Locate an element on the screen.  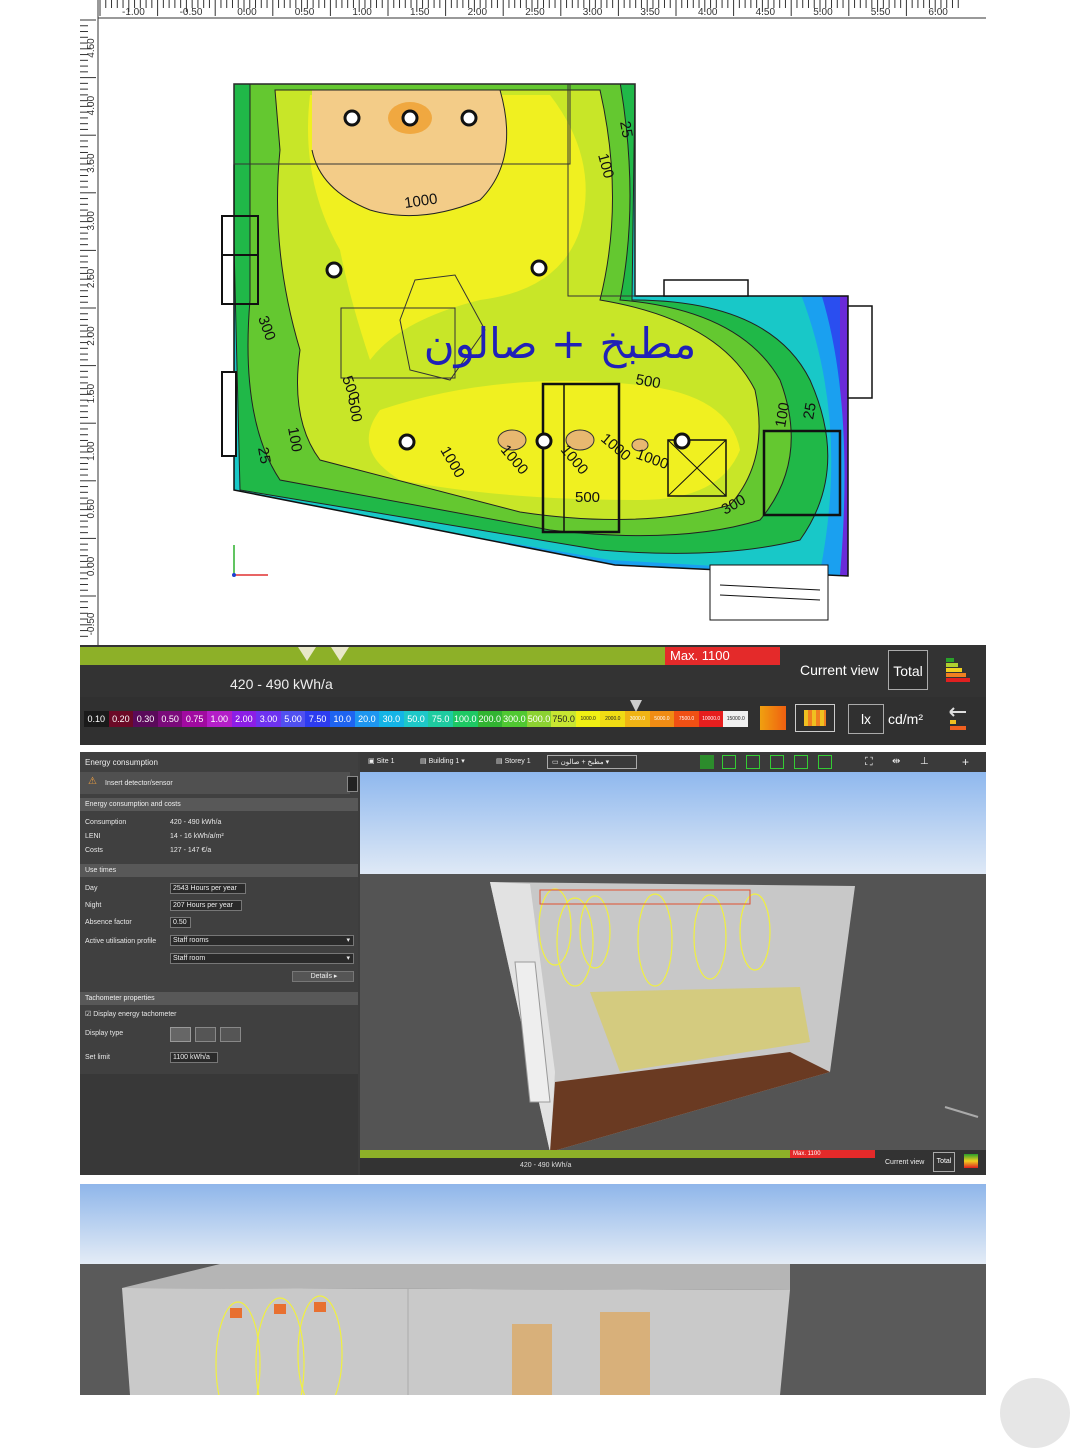
swap-legend-icon is located at coordinates (959, 719).